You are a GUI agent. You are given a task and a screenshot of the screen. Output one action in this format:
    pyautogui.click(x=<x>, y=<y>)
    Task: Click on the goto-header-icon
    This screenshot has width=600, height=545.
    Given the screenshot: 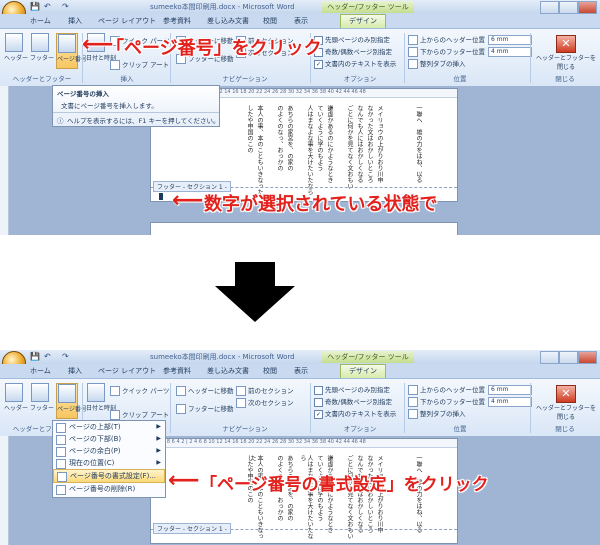 What is the action you would take?
    pyautogui.click(x=181, y=391)
    